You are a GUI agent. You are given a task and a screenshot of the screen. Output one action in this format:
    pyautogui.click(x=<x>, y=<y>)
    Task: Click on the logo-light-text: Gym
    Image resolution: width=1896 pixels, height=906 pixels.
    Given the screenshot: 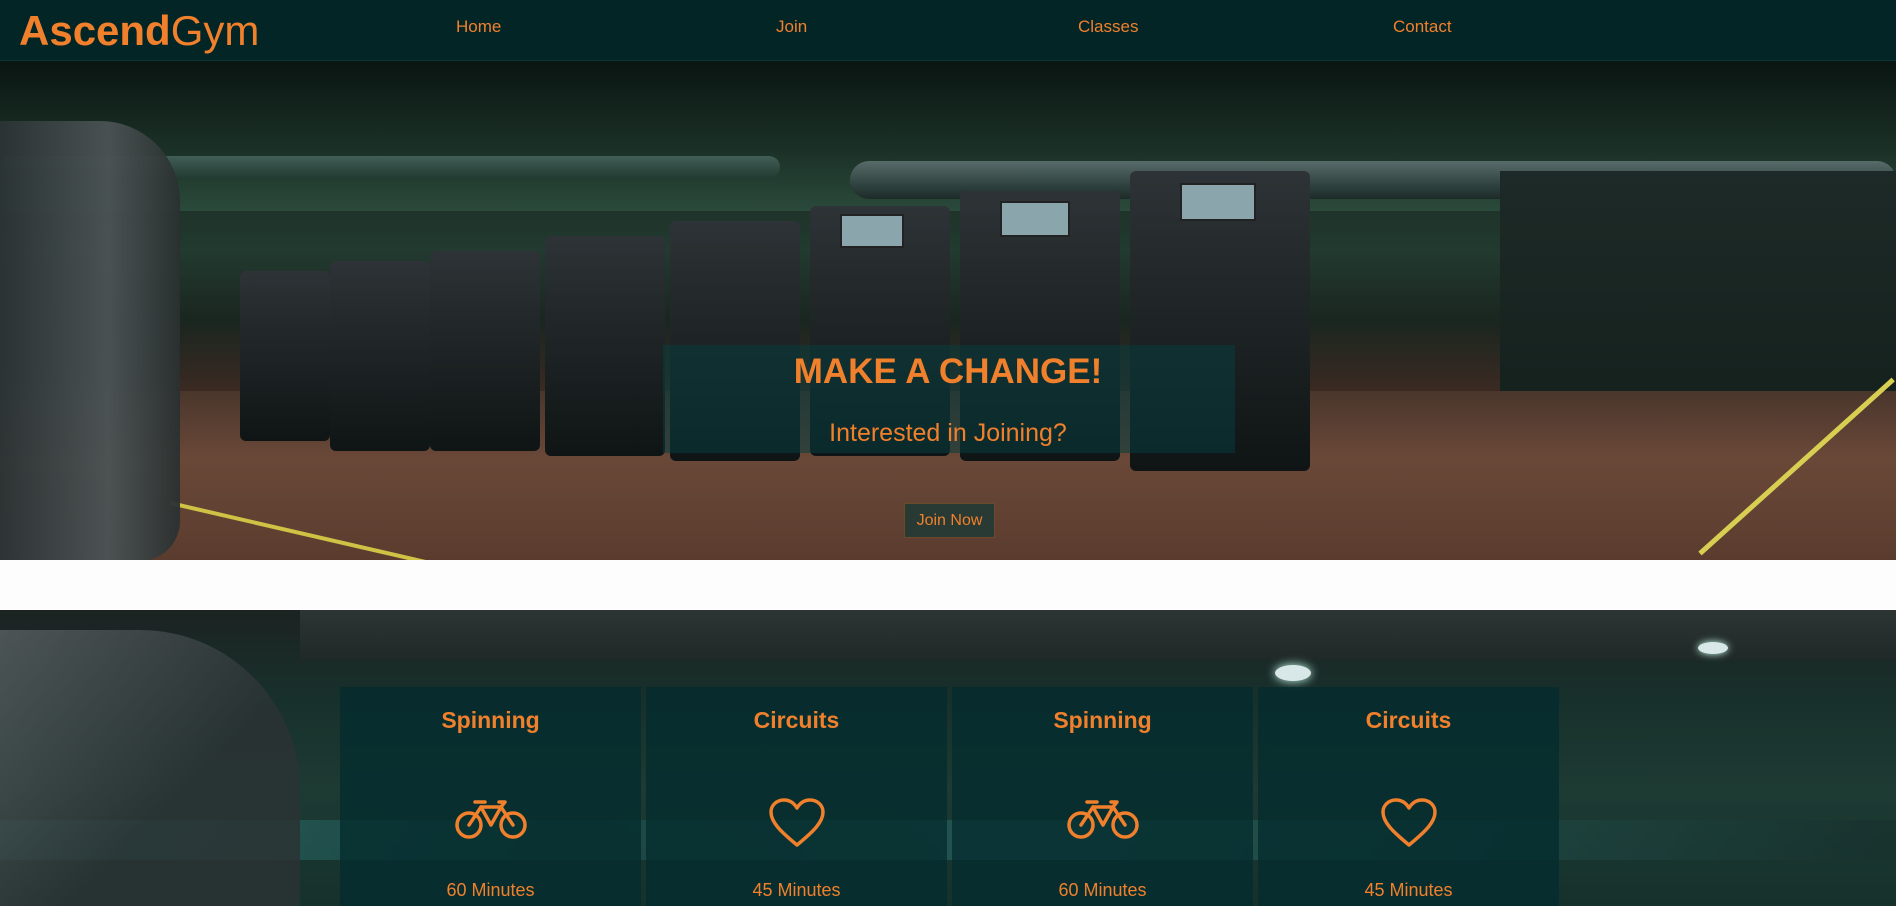 What is the action you would take?
    pyautogui.click(x=215, y=30)
    